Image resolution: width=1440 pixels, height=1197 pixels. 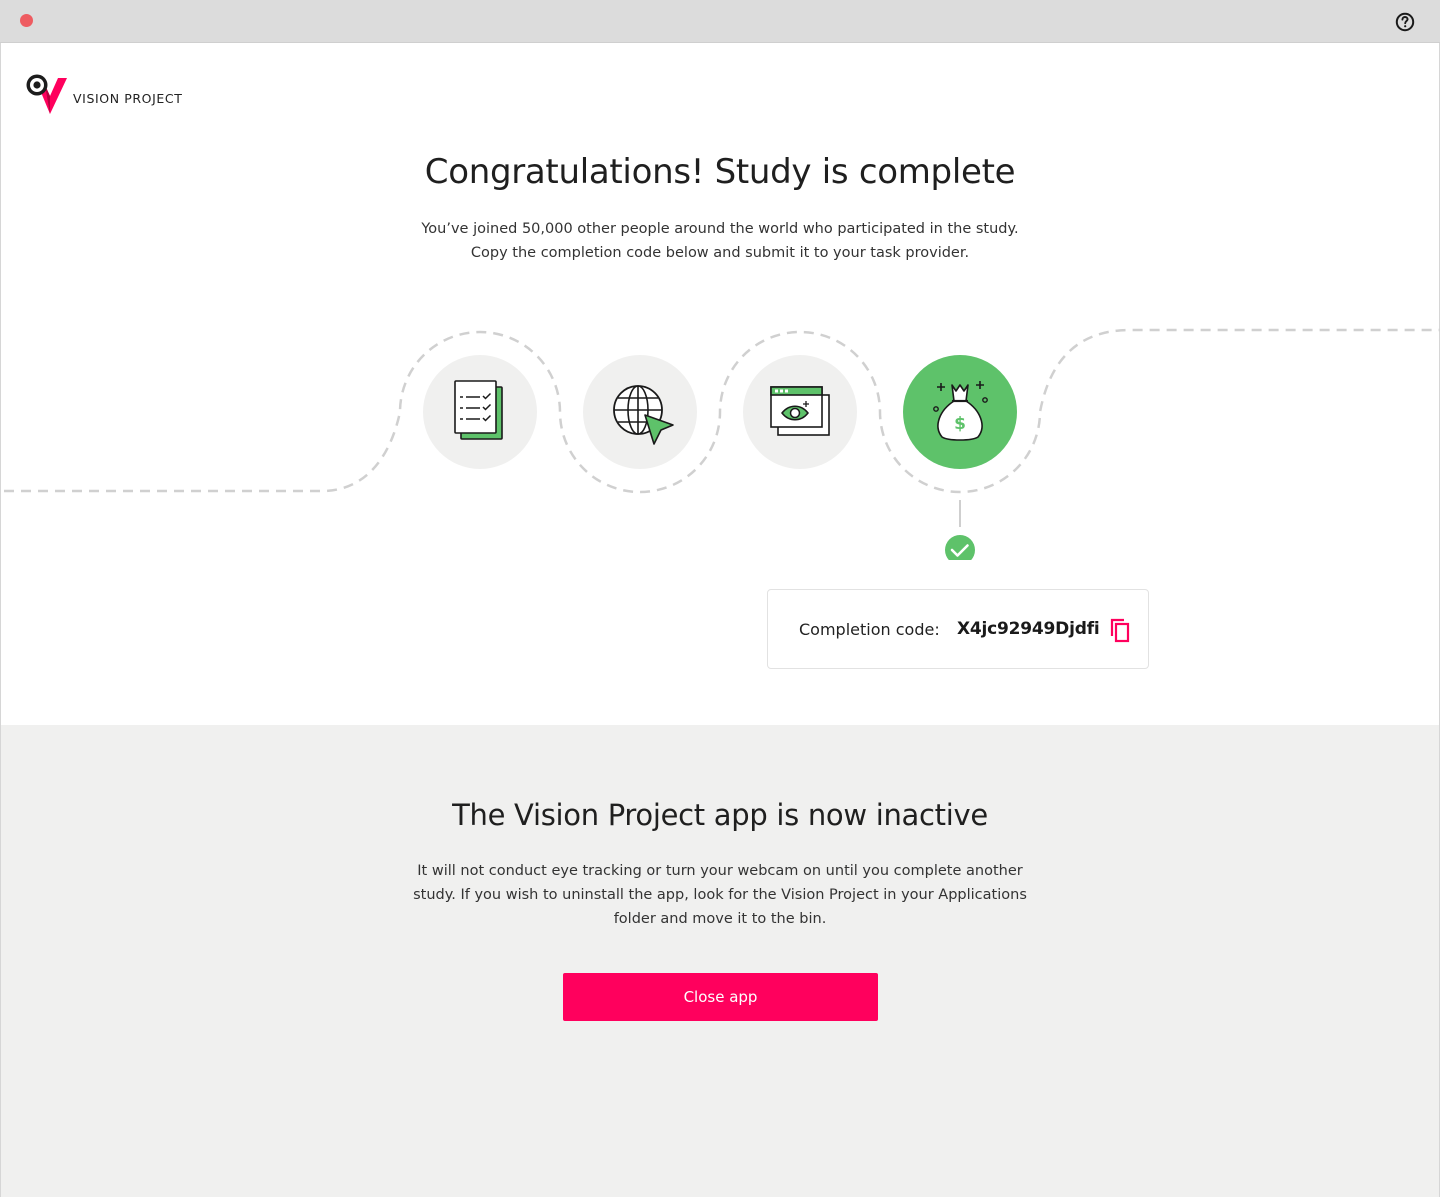 What do you see at coordinates (960, 547) in the screenshot?
I see `check-circle-icon` at bounding box center [960, 547].